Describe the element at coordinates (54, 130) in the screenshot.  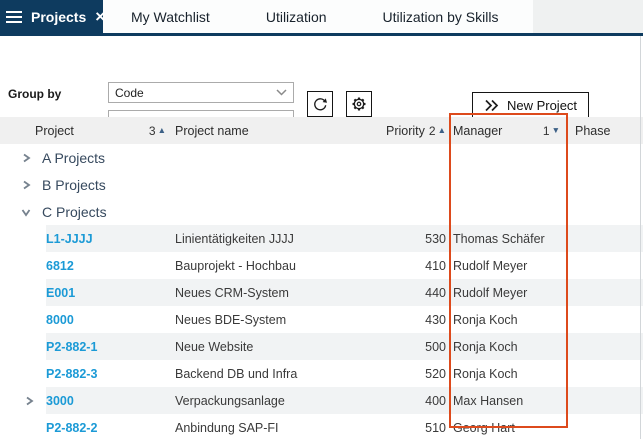
I see `column-label: Project` at that location.